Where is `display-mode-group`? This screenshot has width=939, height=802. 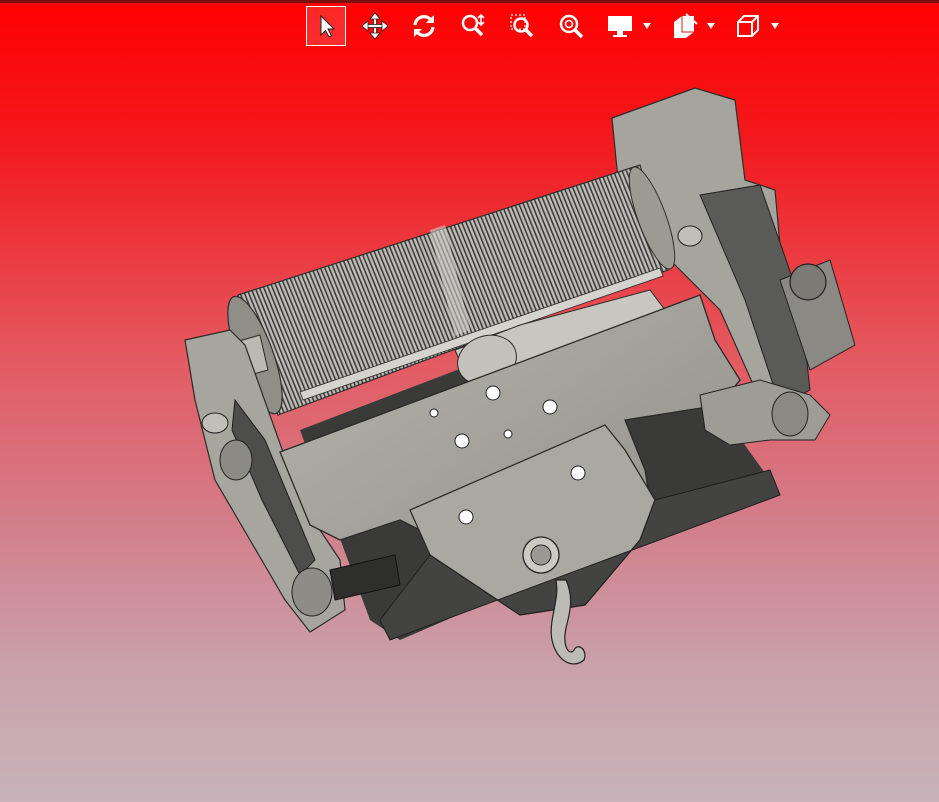
display-mode-group is located at coordinates (626, 26).